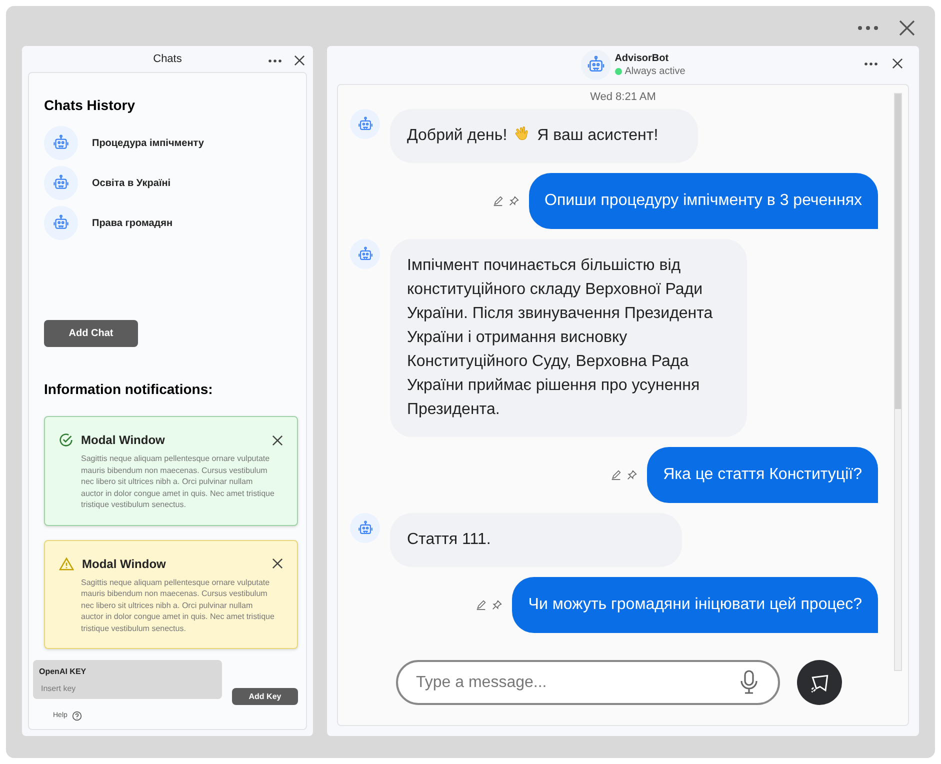 This screenshot has height=764, width=941. I want to click on send-button, so click(819, 682).